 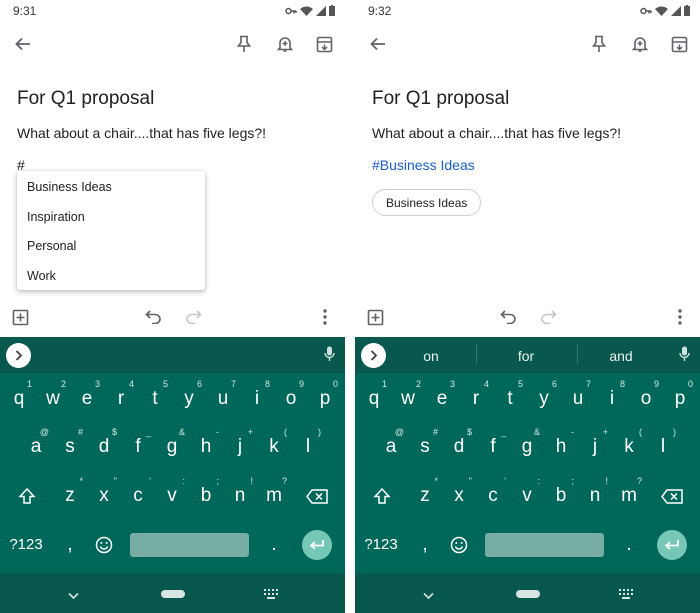 What do you see at coordinates (544, 545) in the screenshot?
I see `space-key` at bounding box center [544, 545].